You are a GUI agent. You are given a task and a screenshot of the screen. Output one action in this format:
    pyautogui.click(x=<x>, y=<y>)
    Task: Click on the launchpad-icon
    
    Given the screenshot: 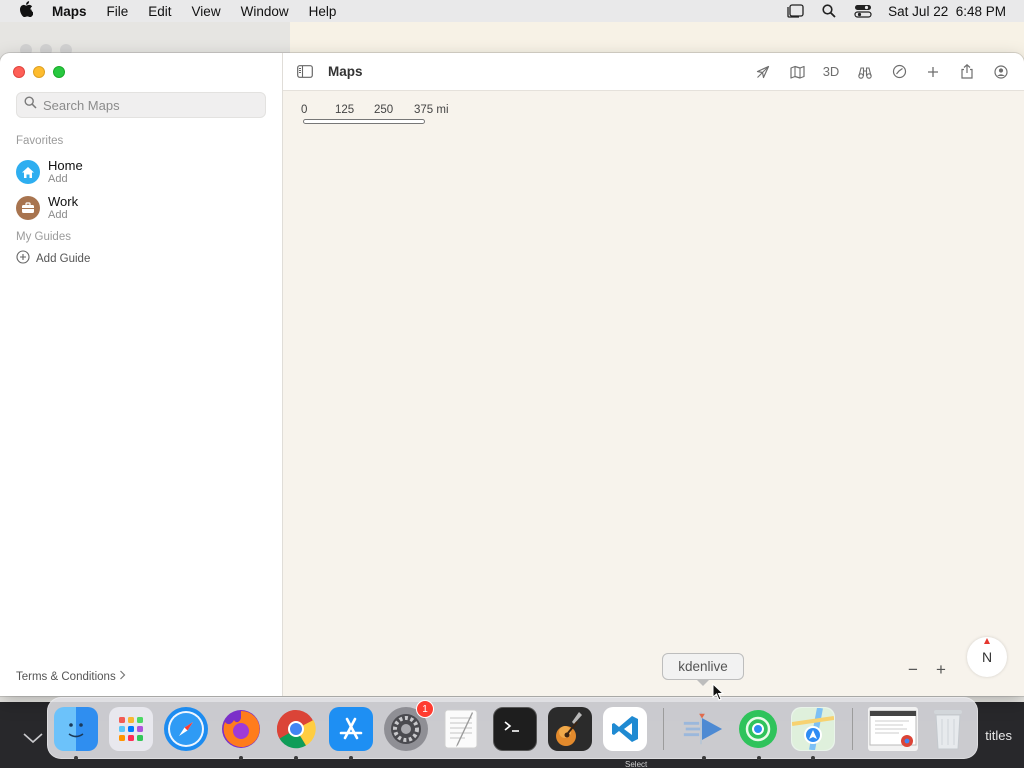 What is the action you would take?
    pyautogui.click(x=131, y=729)
    